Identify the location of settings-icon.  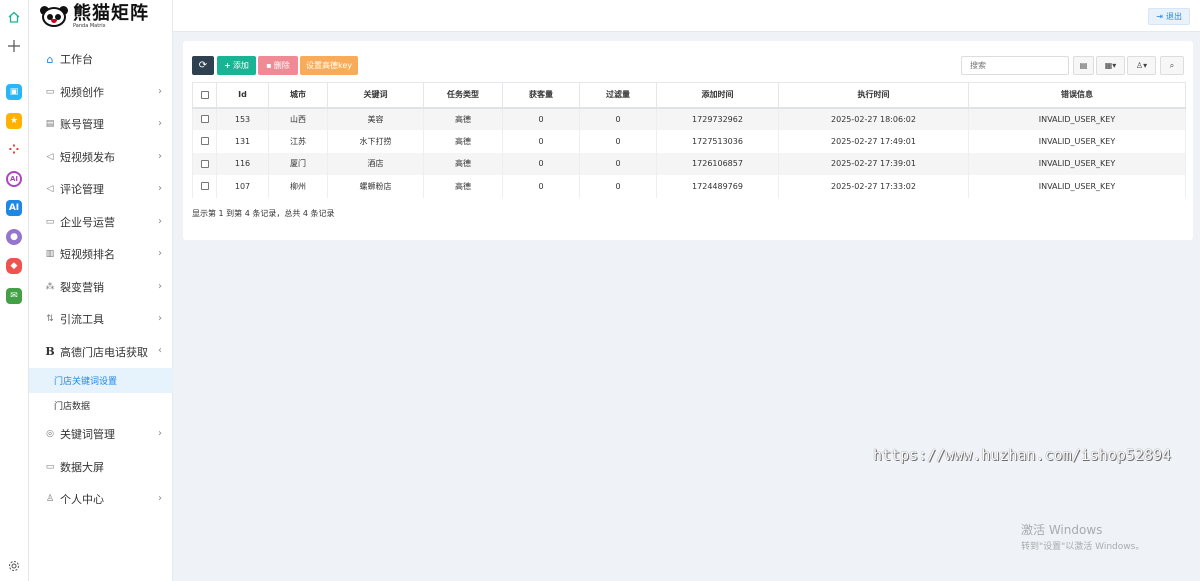
(14, 566).